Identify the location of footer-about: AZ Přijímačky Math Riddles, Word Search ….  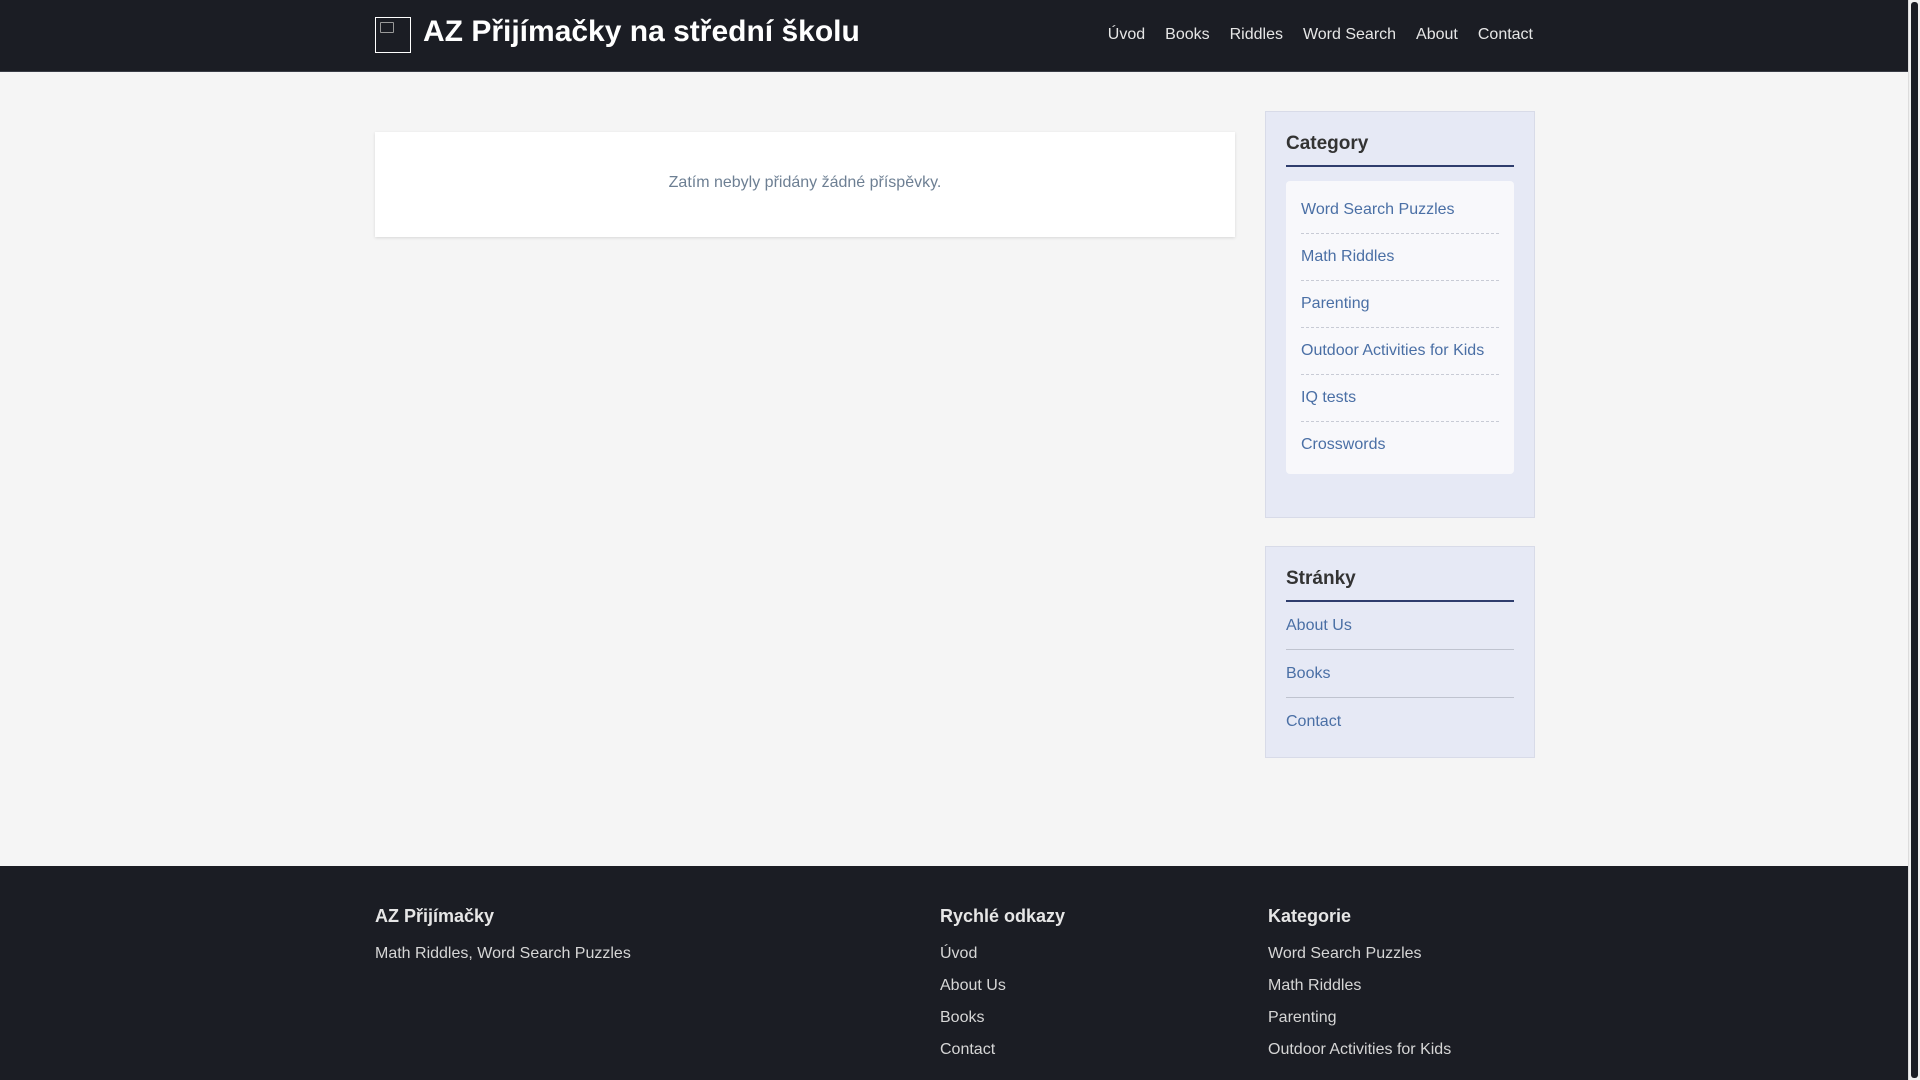
(503, 934).